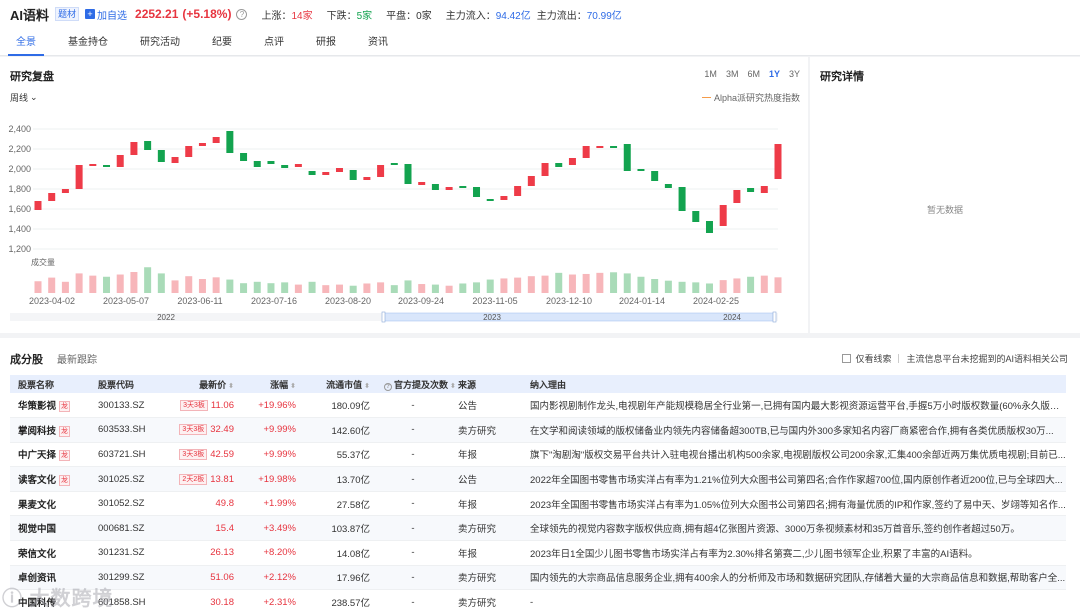  I want to click on tab-latest-tracking: 最新跟踪, so click(77, 358).